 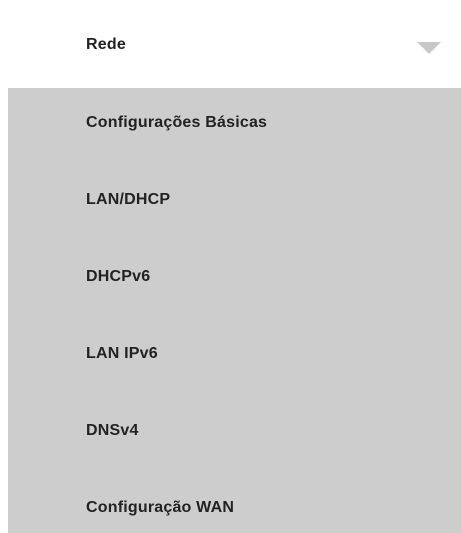 What do you see at coordinates (112, 430) in the screenshot?
I see `submenu-item-label: DNSv4` at bounding box center [112, 430].